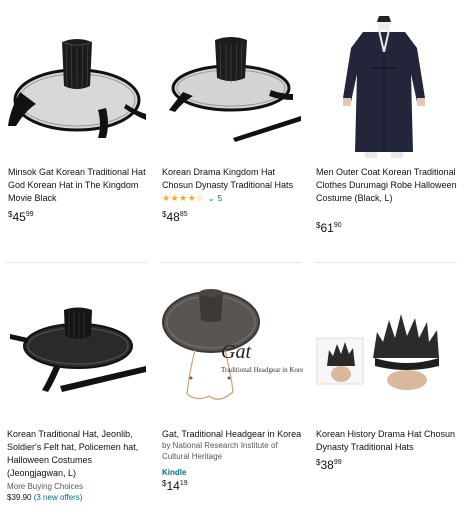 This screenshot has height=512, width=463. Describe the element at coordinates (58, 497) in the screenshot. I see `new-offers-link: (3 new offers)` at that location.